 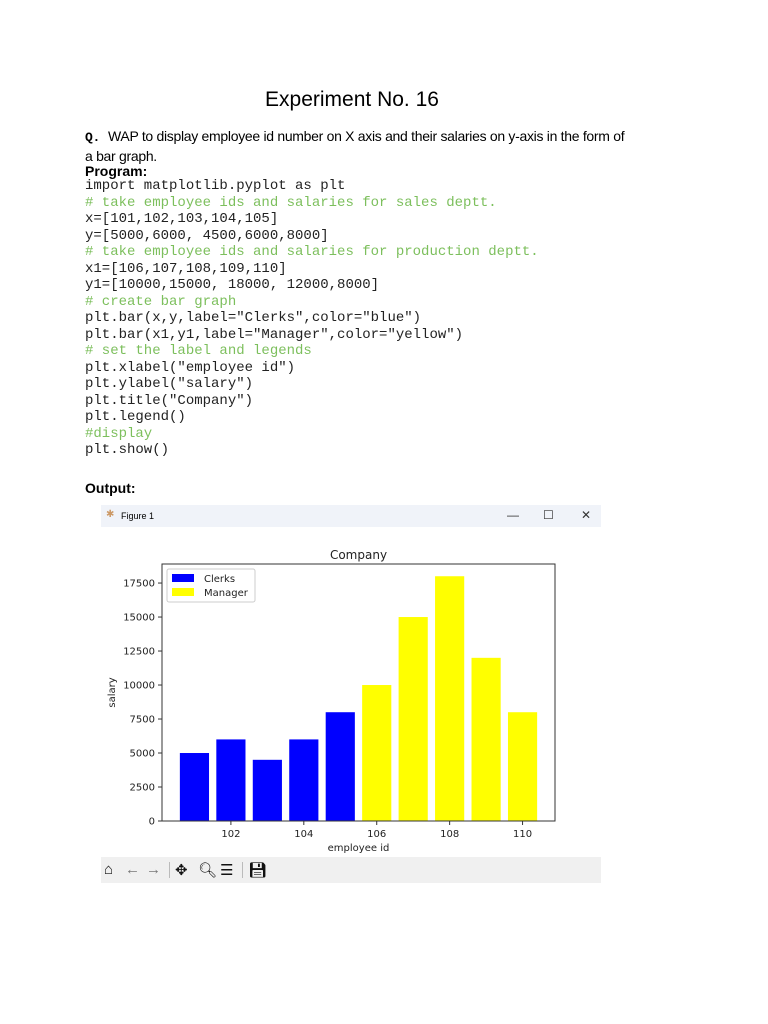 What do you see at coordinates (93, 137) in the screenshot?
I see `question-marker: Q.` at bounding box center [93, 137].